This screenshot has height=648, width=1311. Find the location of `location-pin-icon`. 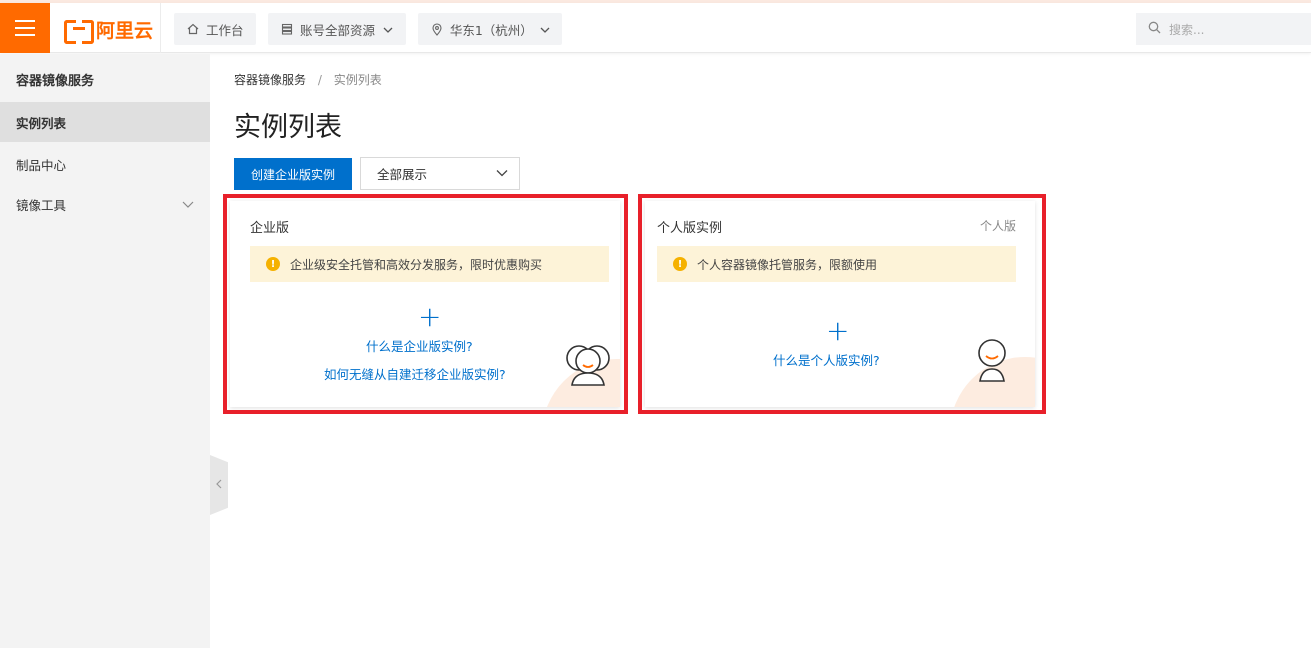

location-pin-icon is located at coordinates (437, 29).